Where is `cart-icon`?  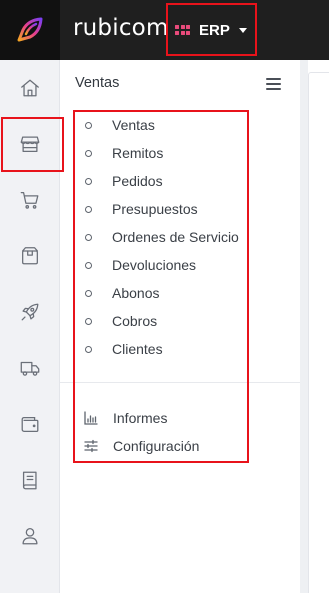 cart-icon is located at coordinates (29, 200).